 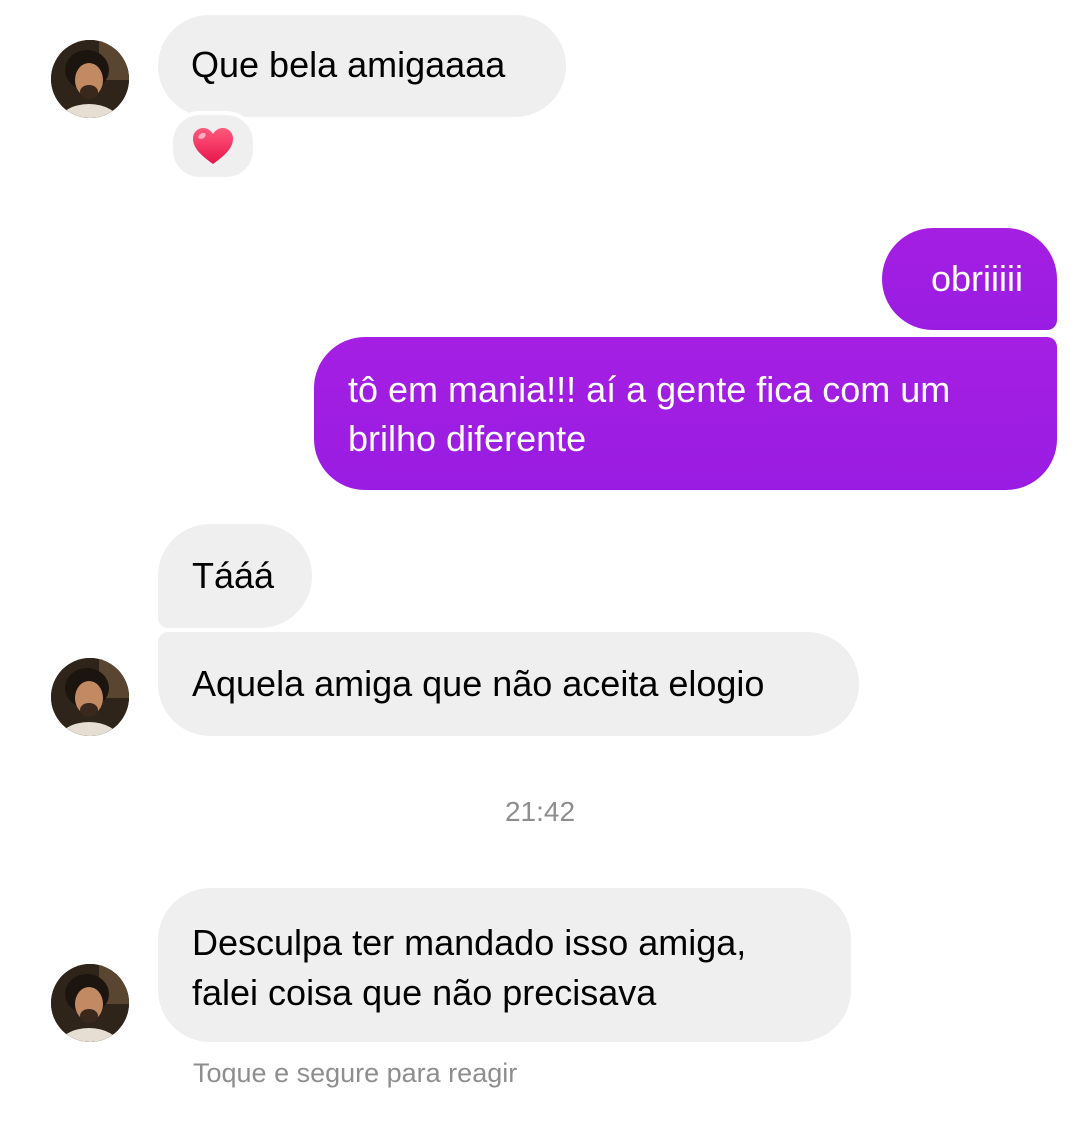 I want to click on heart-icon, so click(x=213, y=146).